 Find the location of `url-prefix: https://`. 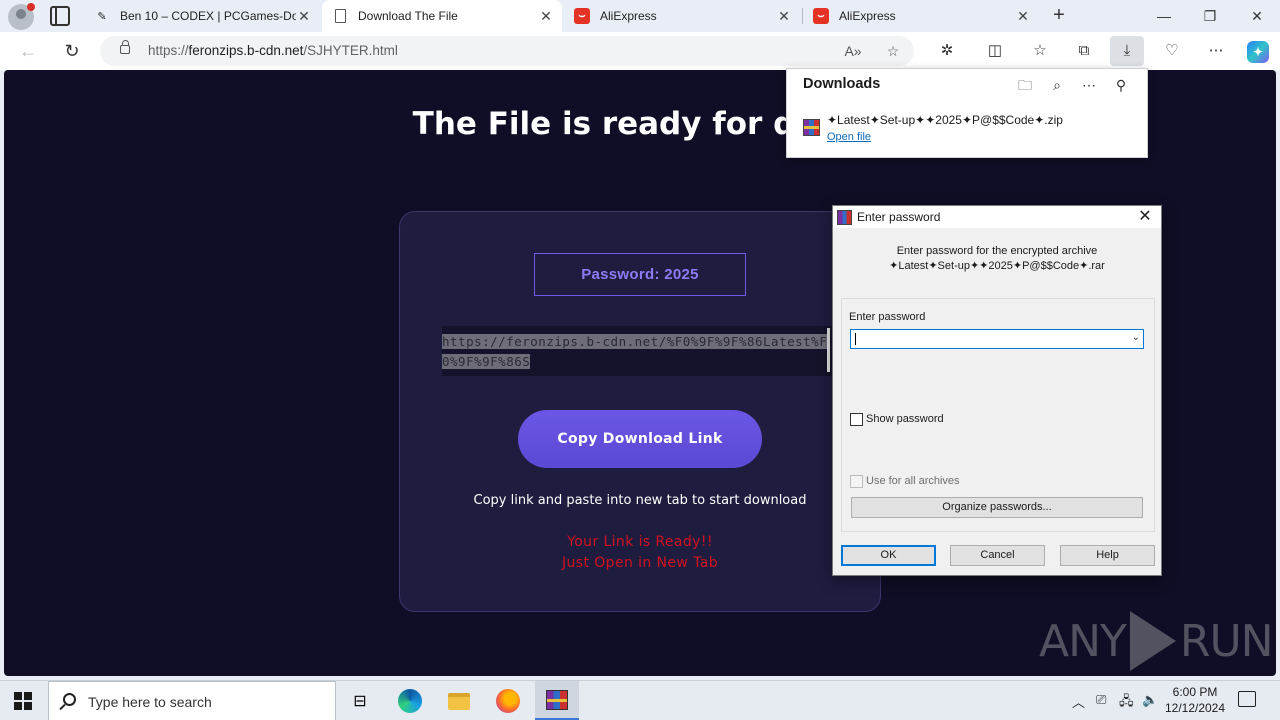

url-prefix: https:// is located at coordinates (168, 50).